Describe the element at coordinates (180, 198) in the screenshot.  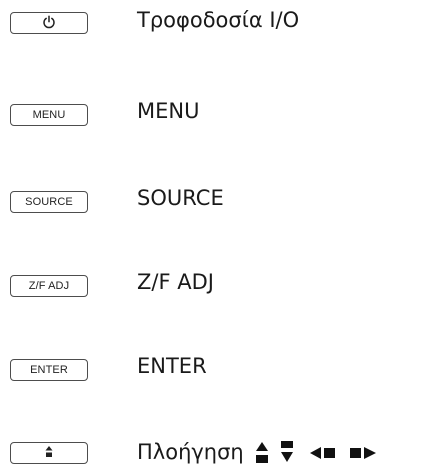
I see `source-description: SOURCE` at that location.